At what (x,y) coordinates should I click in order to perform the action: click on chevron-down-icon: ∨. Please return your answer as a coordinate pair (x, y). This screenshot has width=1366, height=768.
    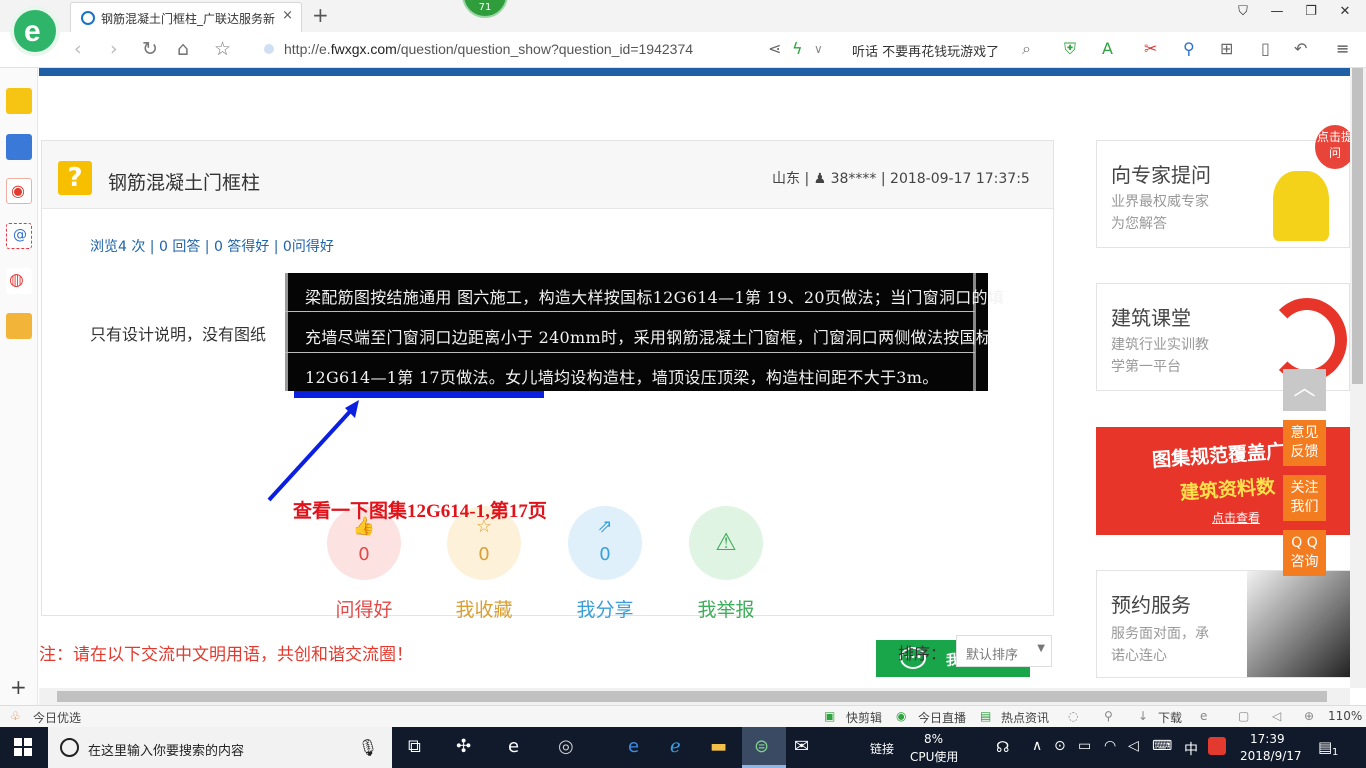
    Looking at the image, I should click on (818, 49).